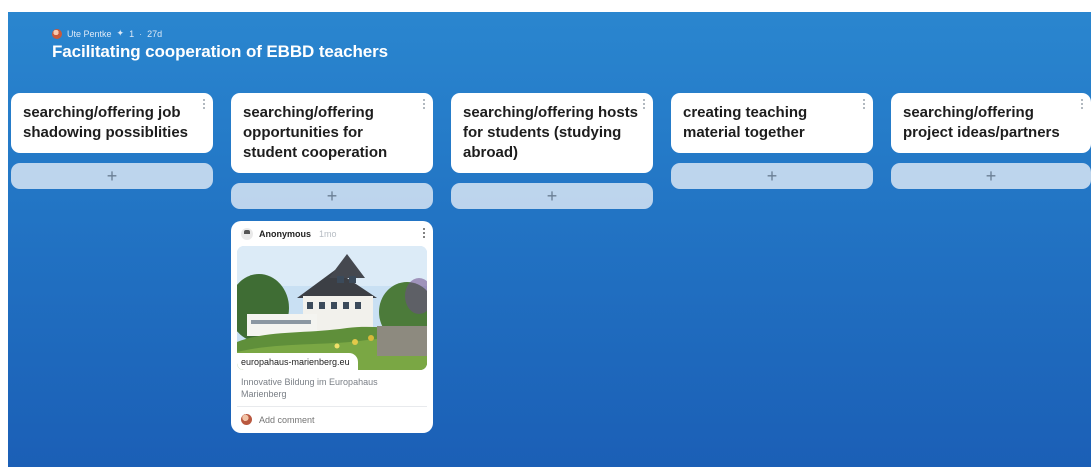  I want to click on link-preview: europahaus-marienberg.eu, so click(332, 308).